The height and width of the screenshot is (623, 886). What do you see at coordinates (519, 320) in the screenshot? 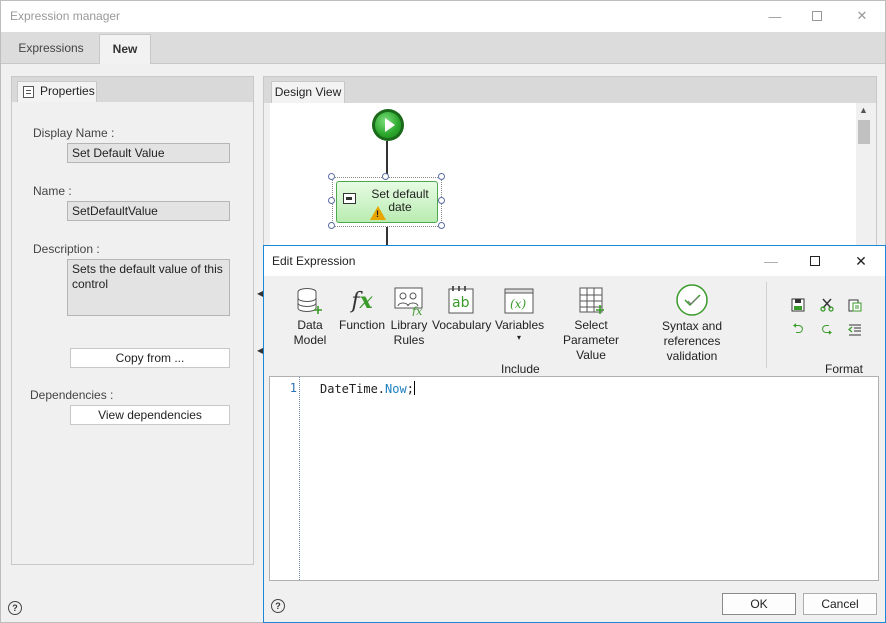
I see `variables-button: (x) Variables ▾` at bounding box center [519, 320].